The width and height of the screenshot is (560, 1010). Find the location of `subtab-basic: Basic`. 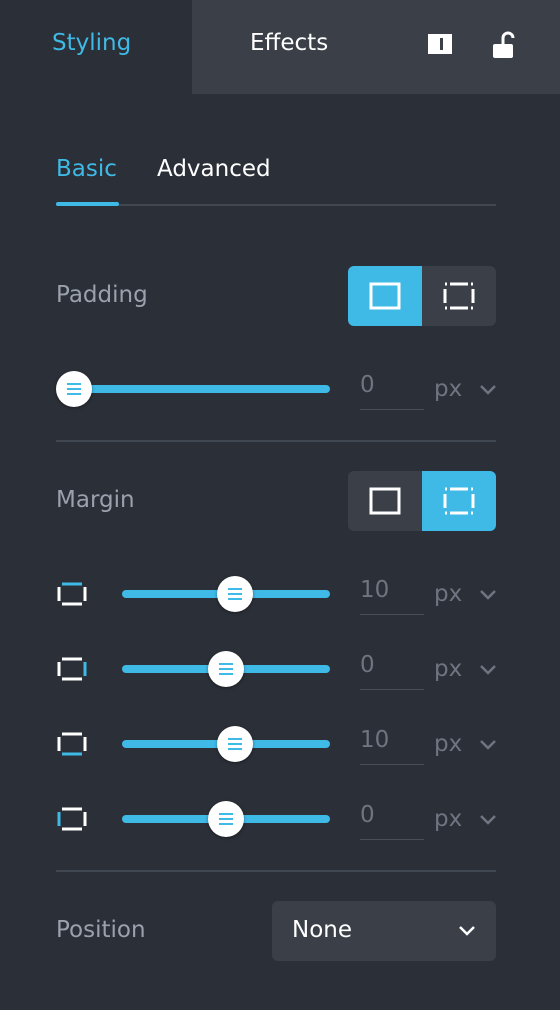

subtab-basic: Basic is located at coordinates (86, 169).